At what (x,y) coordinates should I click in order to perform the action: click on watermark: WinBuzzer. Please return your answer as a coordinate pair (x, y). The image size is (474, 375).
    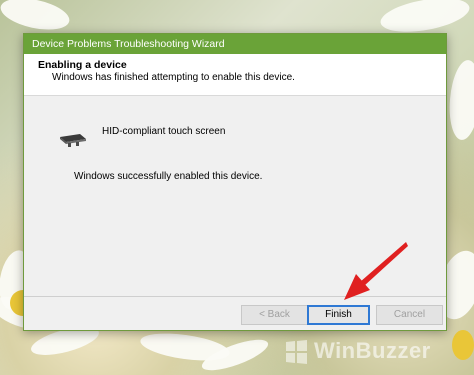
    Looking at the image, I should click on (356, 352).